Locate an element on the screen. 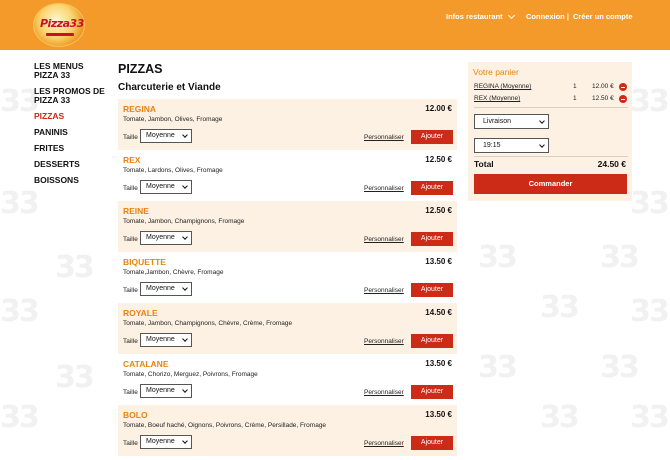 The width and height of the screenshot is (670, 460). account-links: Connexion | Créer un compte is located at coordinates (579, 16).